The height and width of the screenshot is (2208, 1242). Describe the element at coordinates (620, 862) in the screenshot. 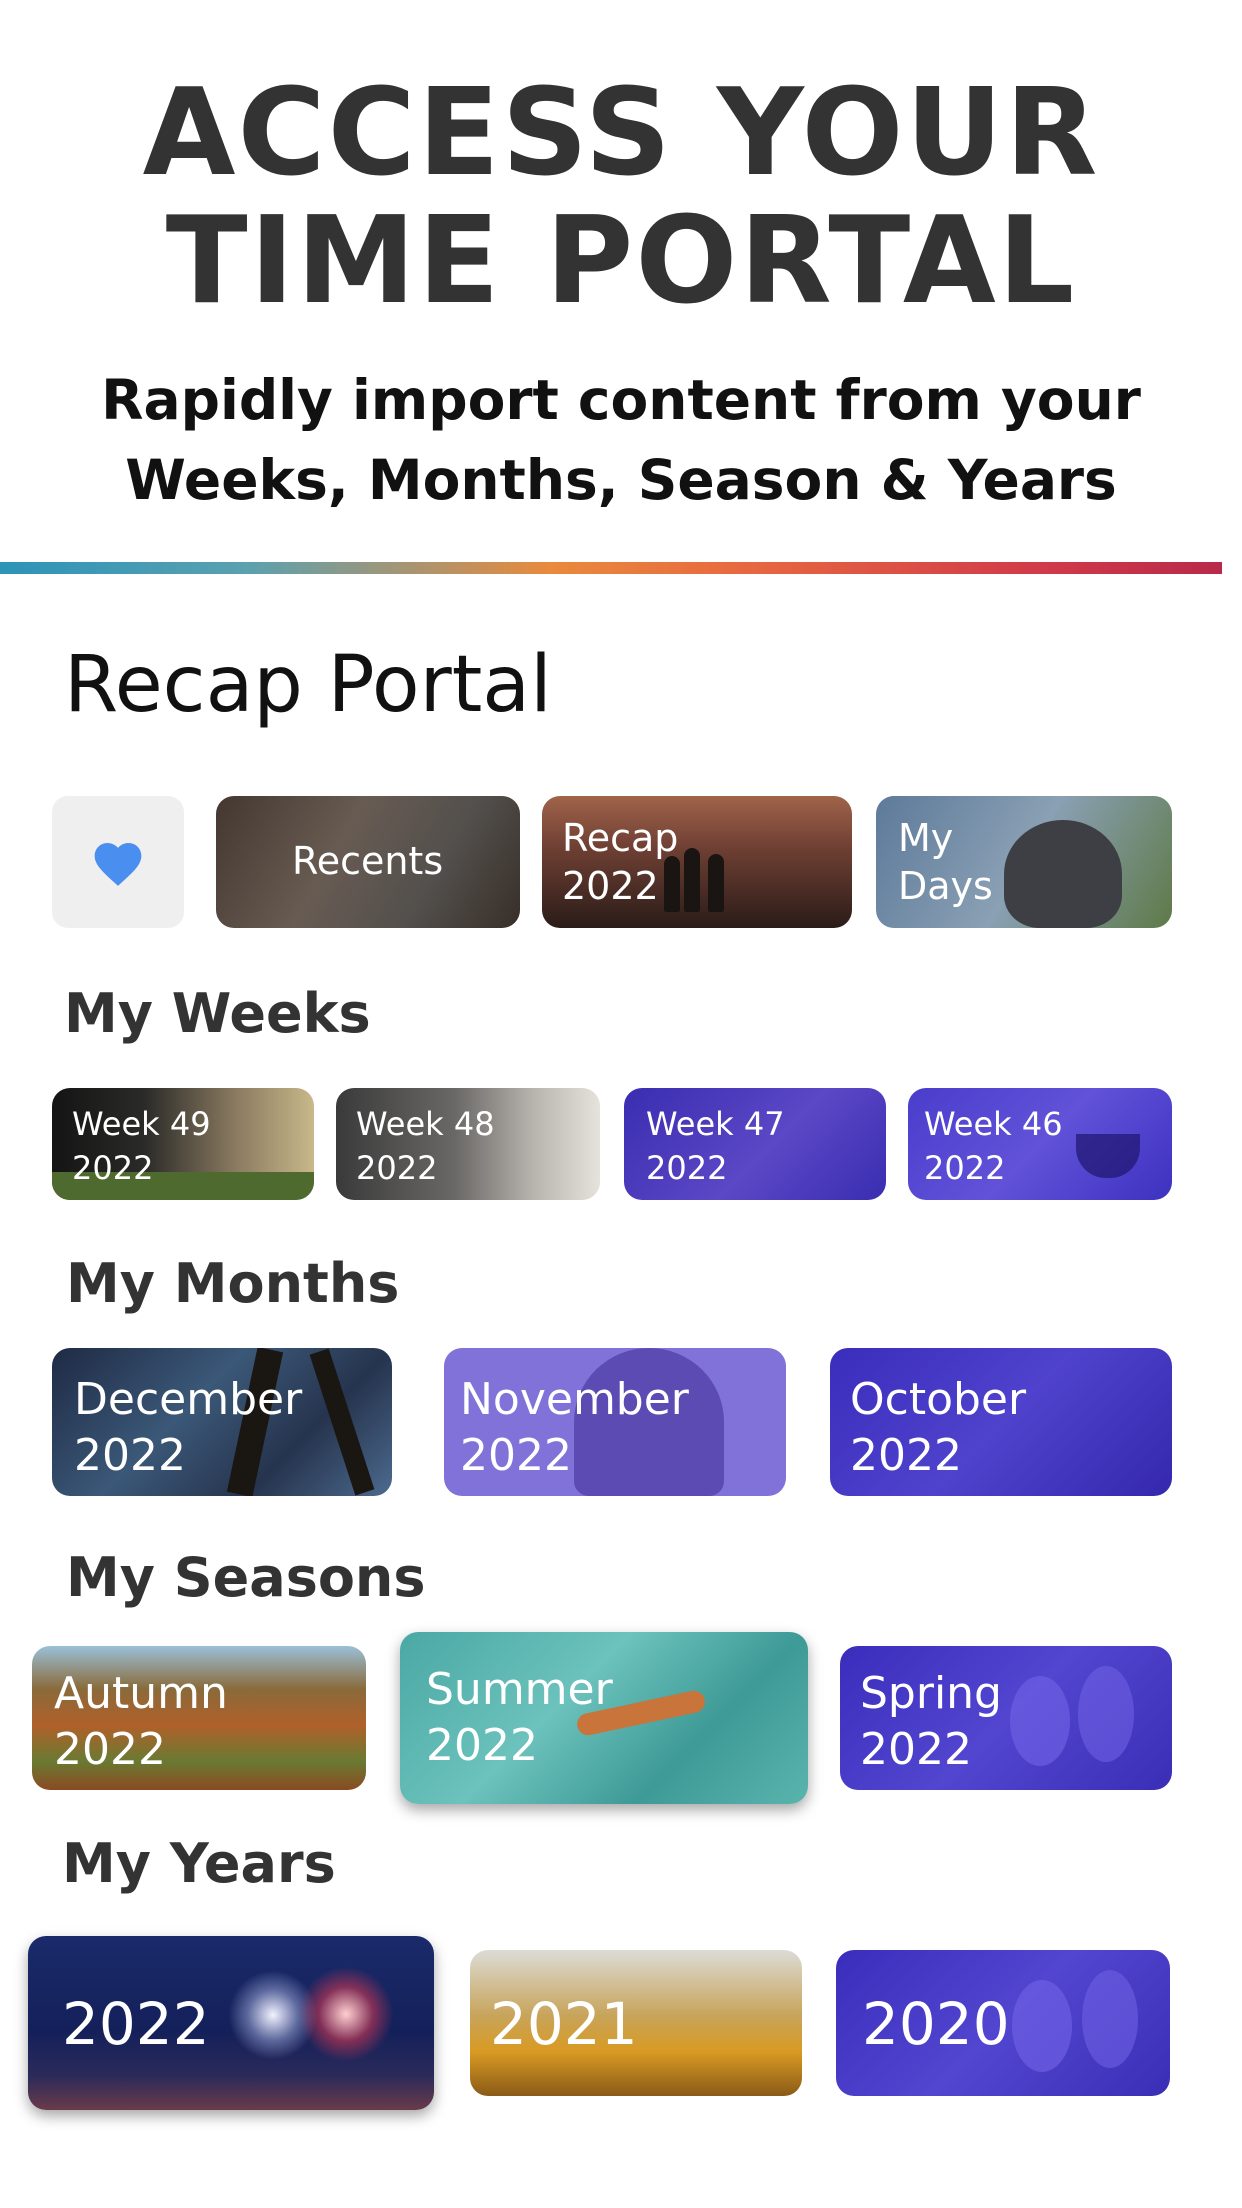

I see `recap-2022-label: Recap 2022` at that location.